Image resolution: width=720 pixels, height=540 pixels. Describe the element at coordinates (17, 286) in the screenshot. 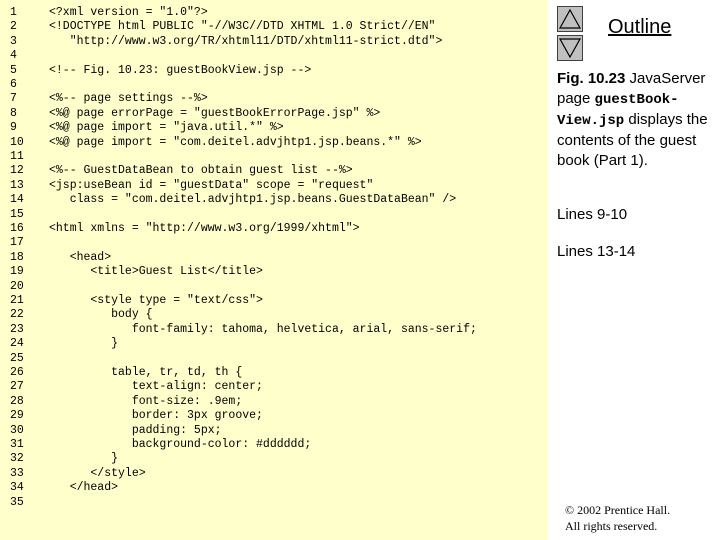

I see `line-number: 20` at that location.